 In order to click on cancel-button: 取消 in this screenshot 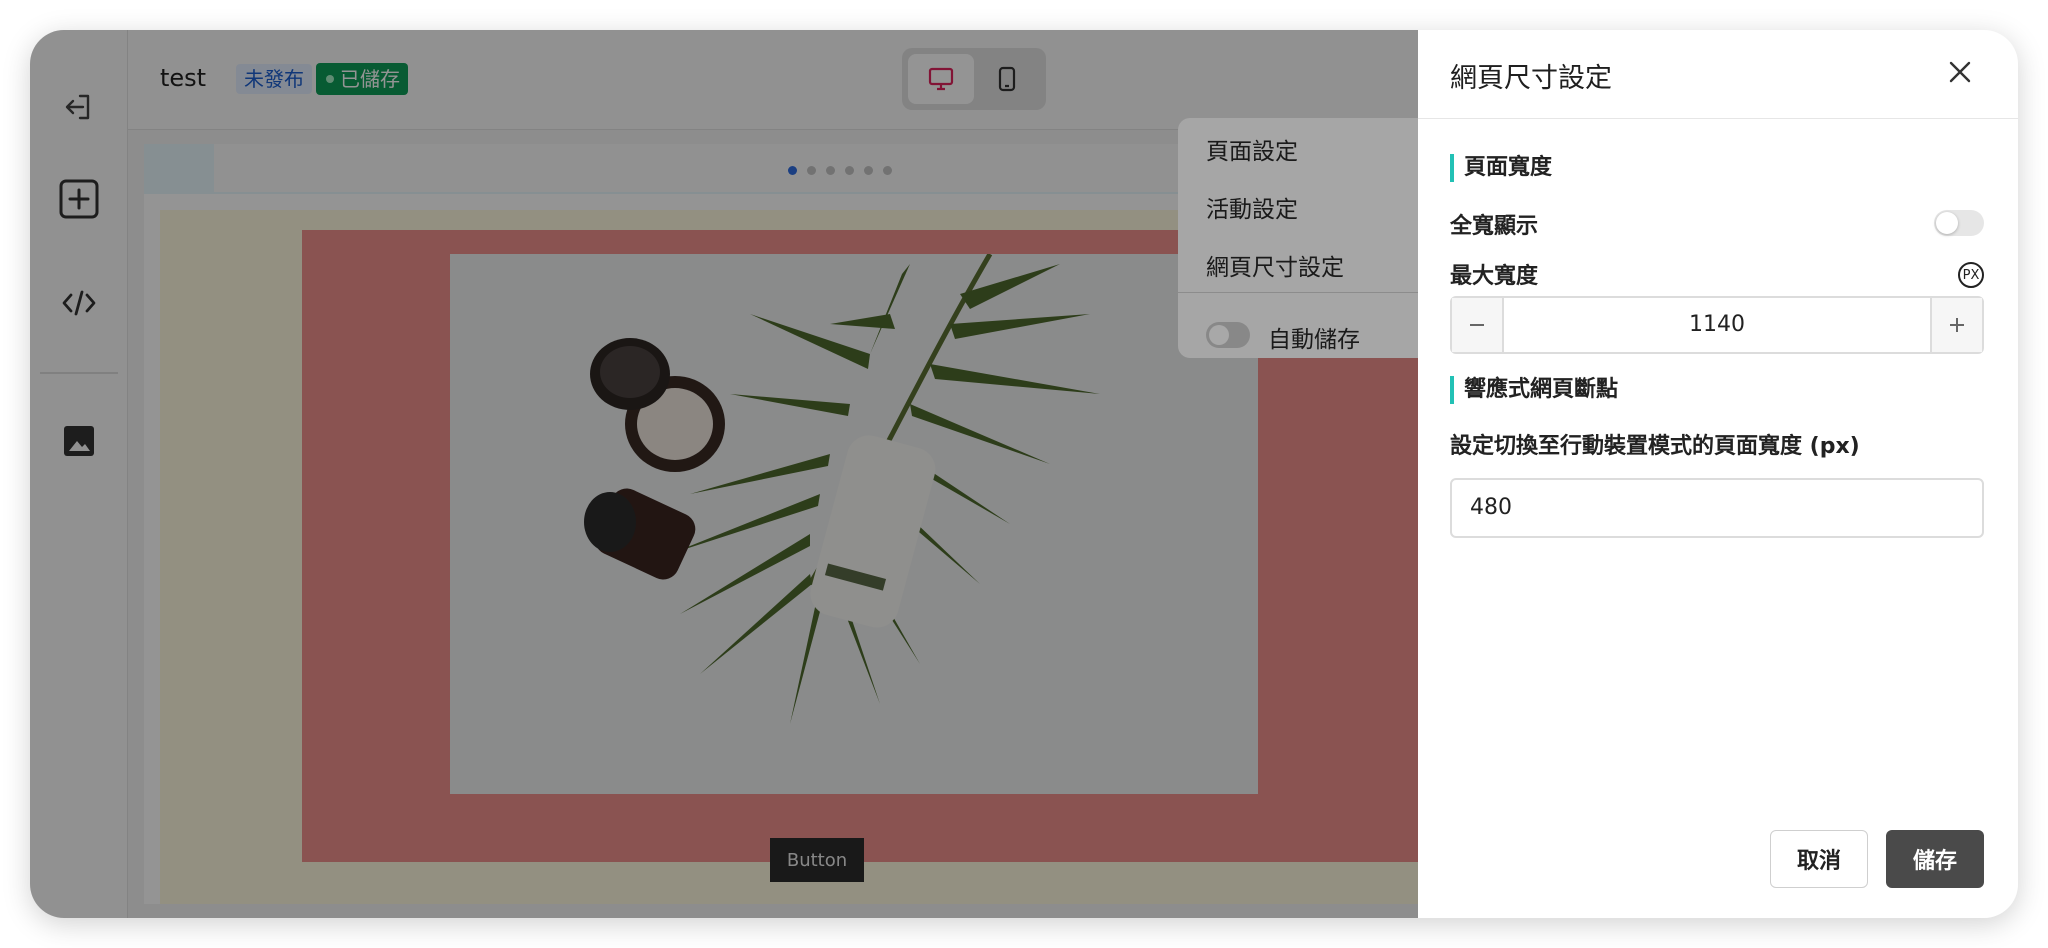, I will do `click(1819, 859)`.